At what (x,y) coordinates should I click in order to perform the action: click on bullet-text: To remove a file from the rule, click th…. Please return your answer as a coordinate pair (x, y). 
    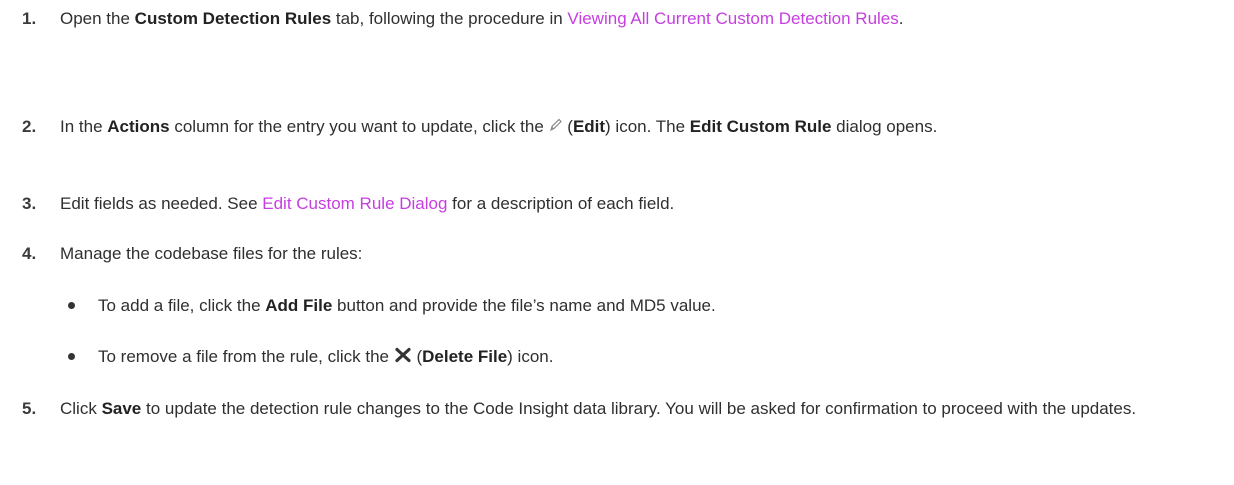
    Looking at the image, I should click on (653, 357).